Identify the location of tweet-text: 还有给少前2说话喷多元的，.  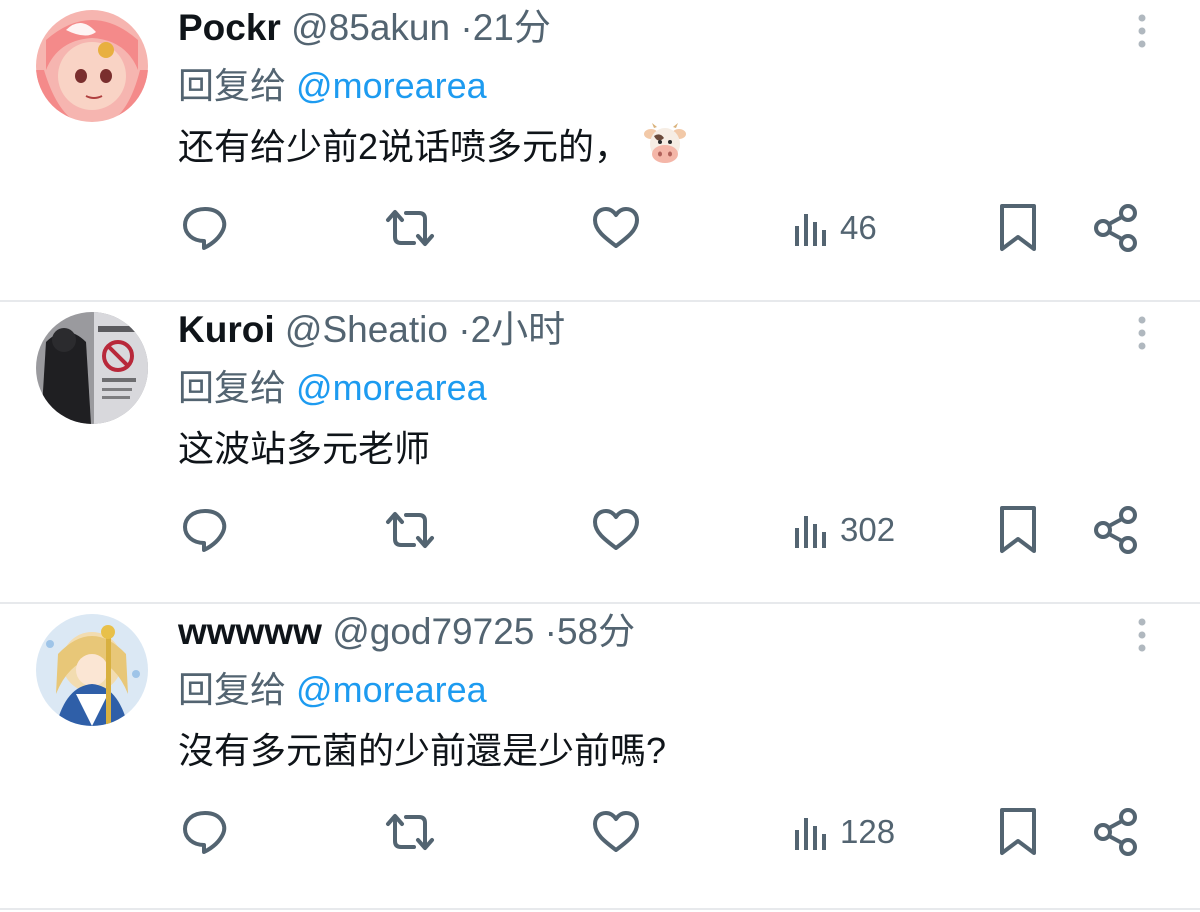
(433, 147).